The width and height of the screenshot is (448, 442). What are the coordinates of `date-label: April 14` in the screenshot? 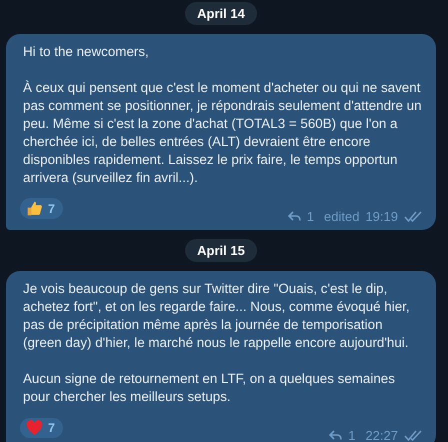 It's located at (221, 13).